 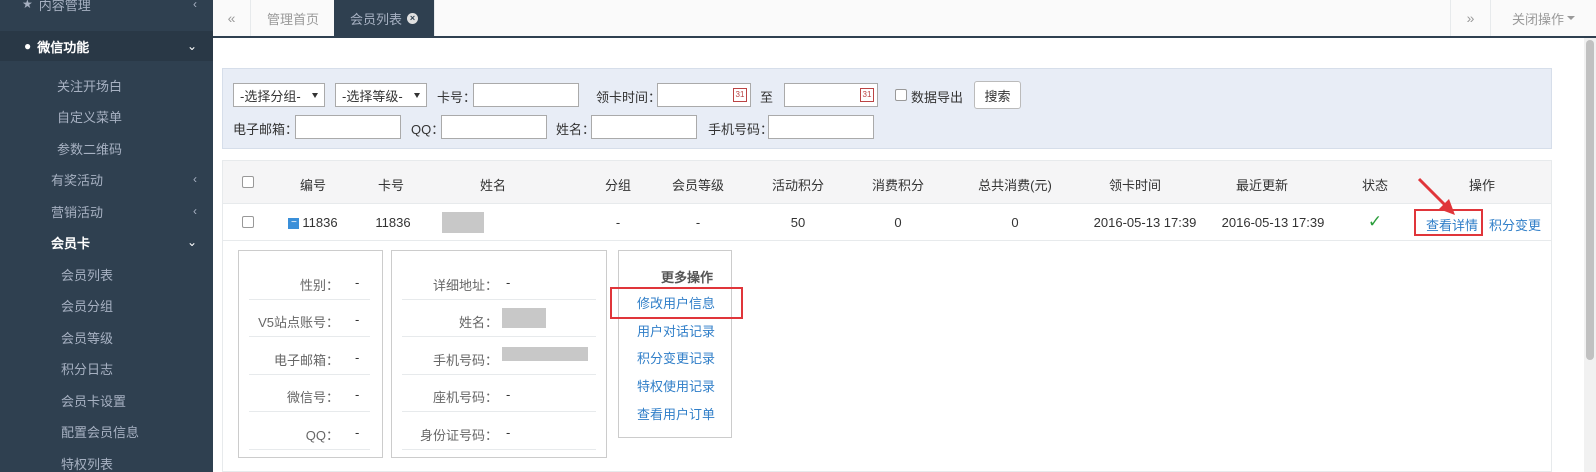 What do you see at coordinates (232, 18) in the screenshot?
I see `tab-prev-button: «` at bounding box center [232, 18].